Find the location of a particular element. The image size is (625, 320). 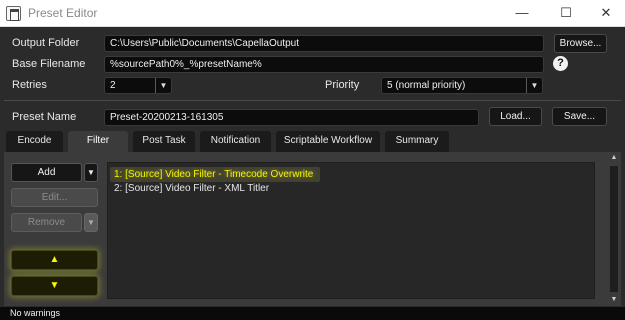

base-filename-field: %sourcePath0%_%presetName% is located at coordinates (324, 64).